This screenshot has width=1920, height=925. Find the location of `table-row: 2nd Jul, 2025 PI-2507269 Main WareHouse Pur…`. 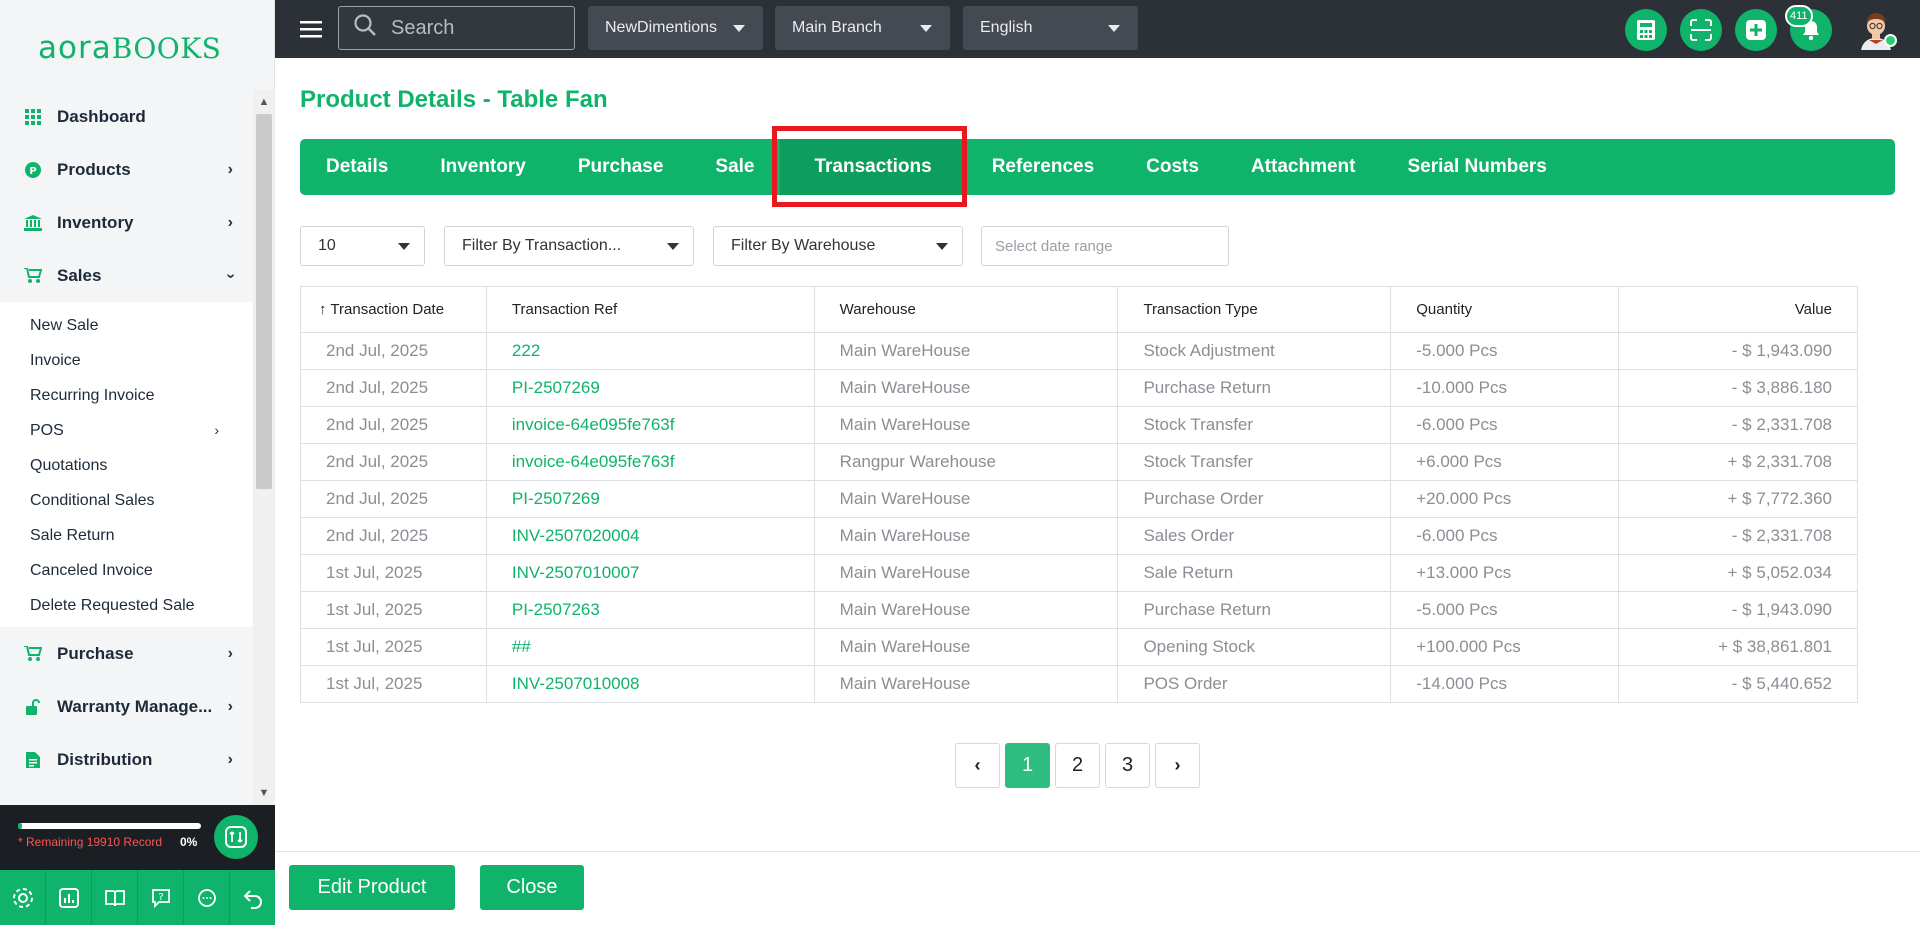

table-row: 2nd Jul, 2025 PI-2507269 Main WareHouse Pur… is located at coordinates (1079, 499).